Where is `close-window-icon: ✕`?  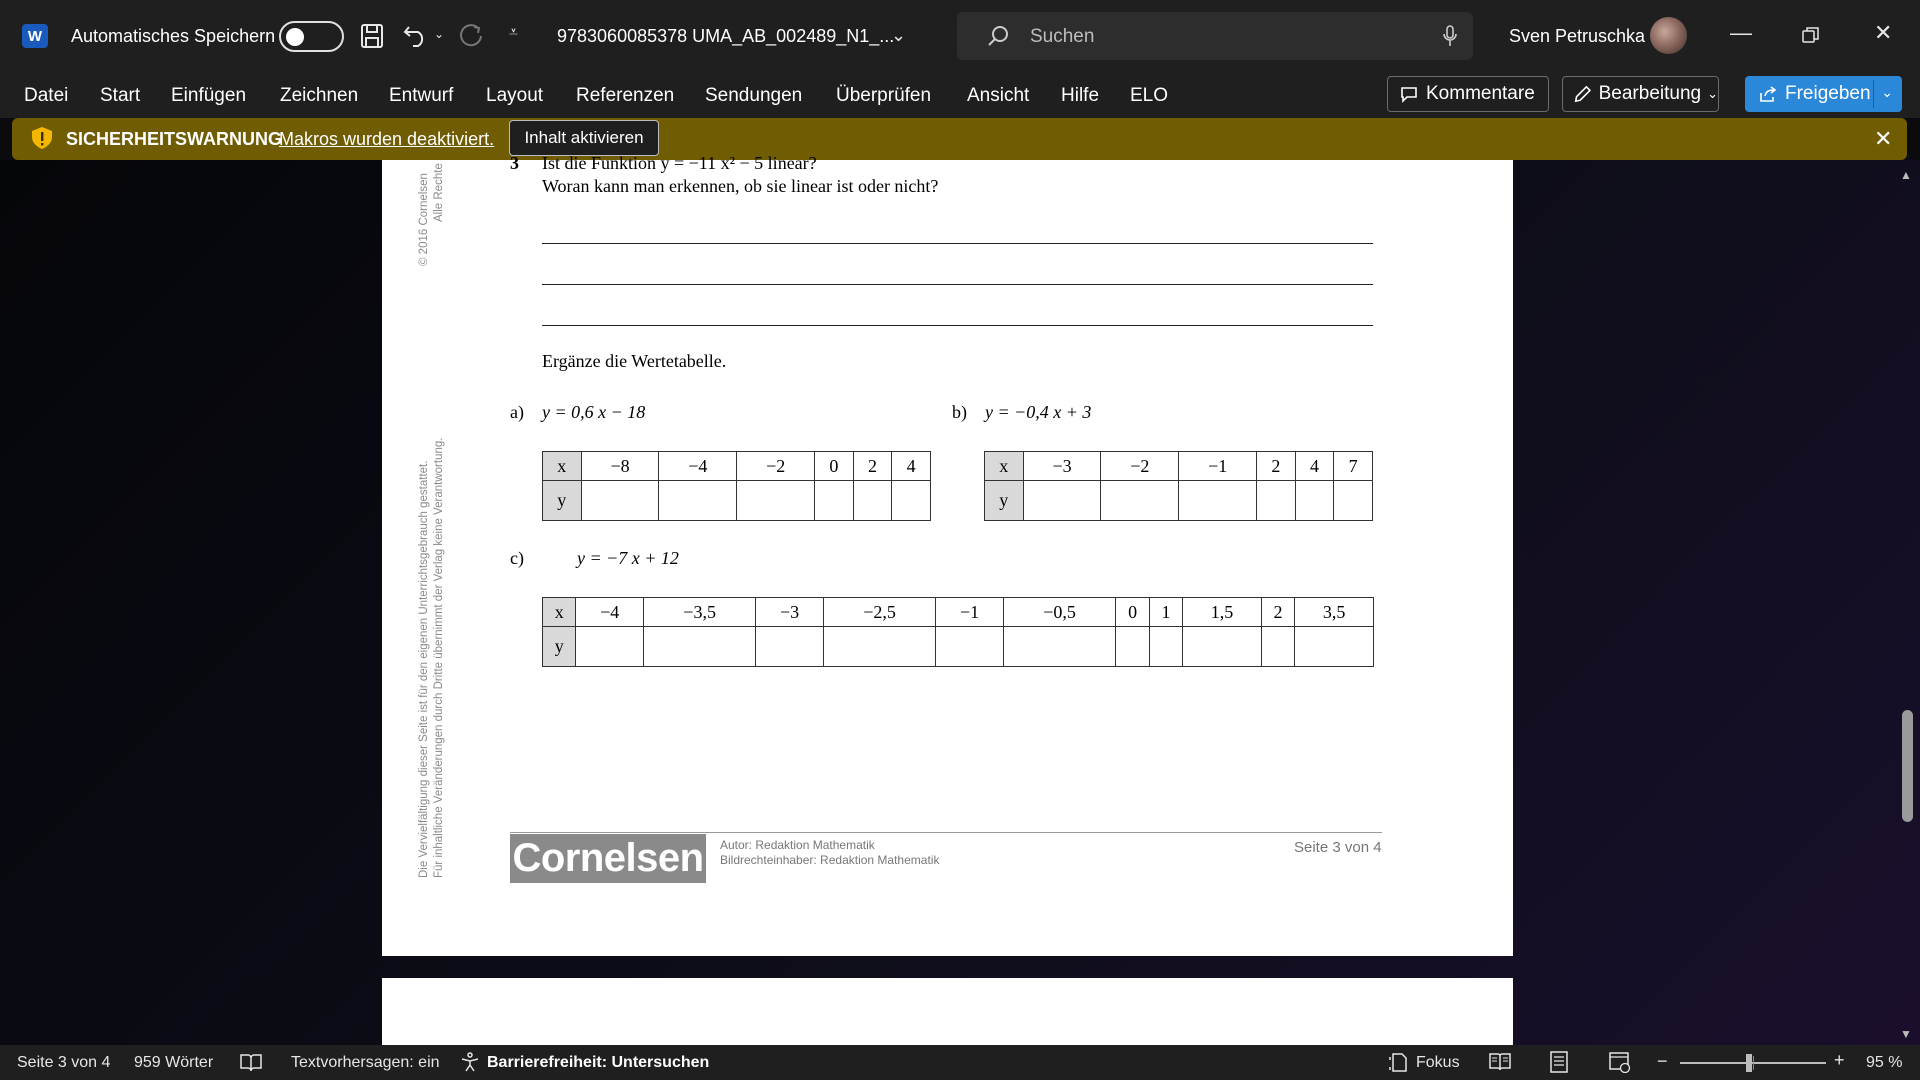 close-window-icon: ✕ is located at coordinates (1883, 33).